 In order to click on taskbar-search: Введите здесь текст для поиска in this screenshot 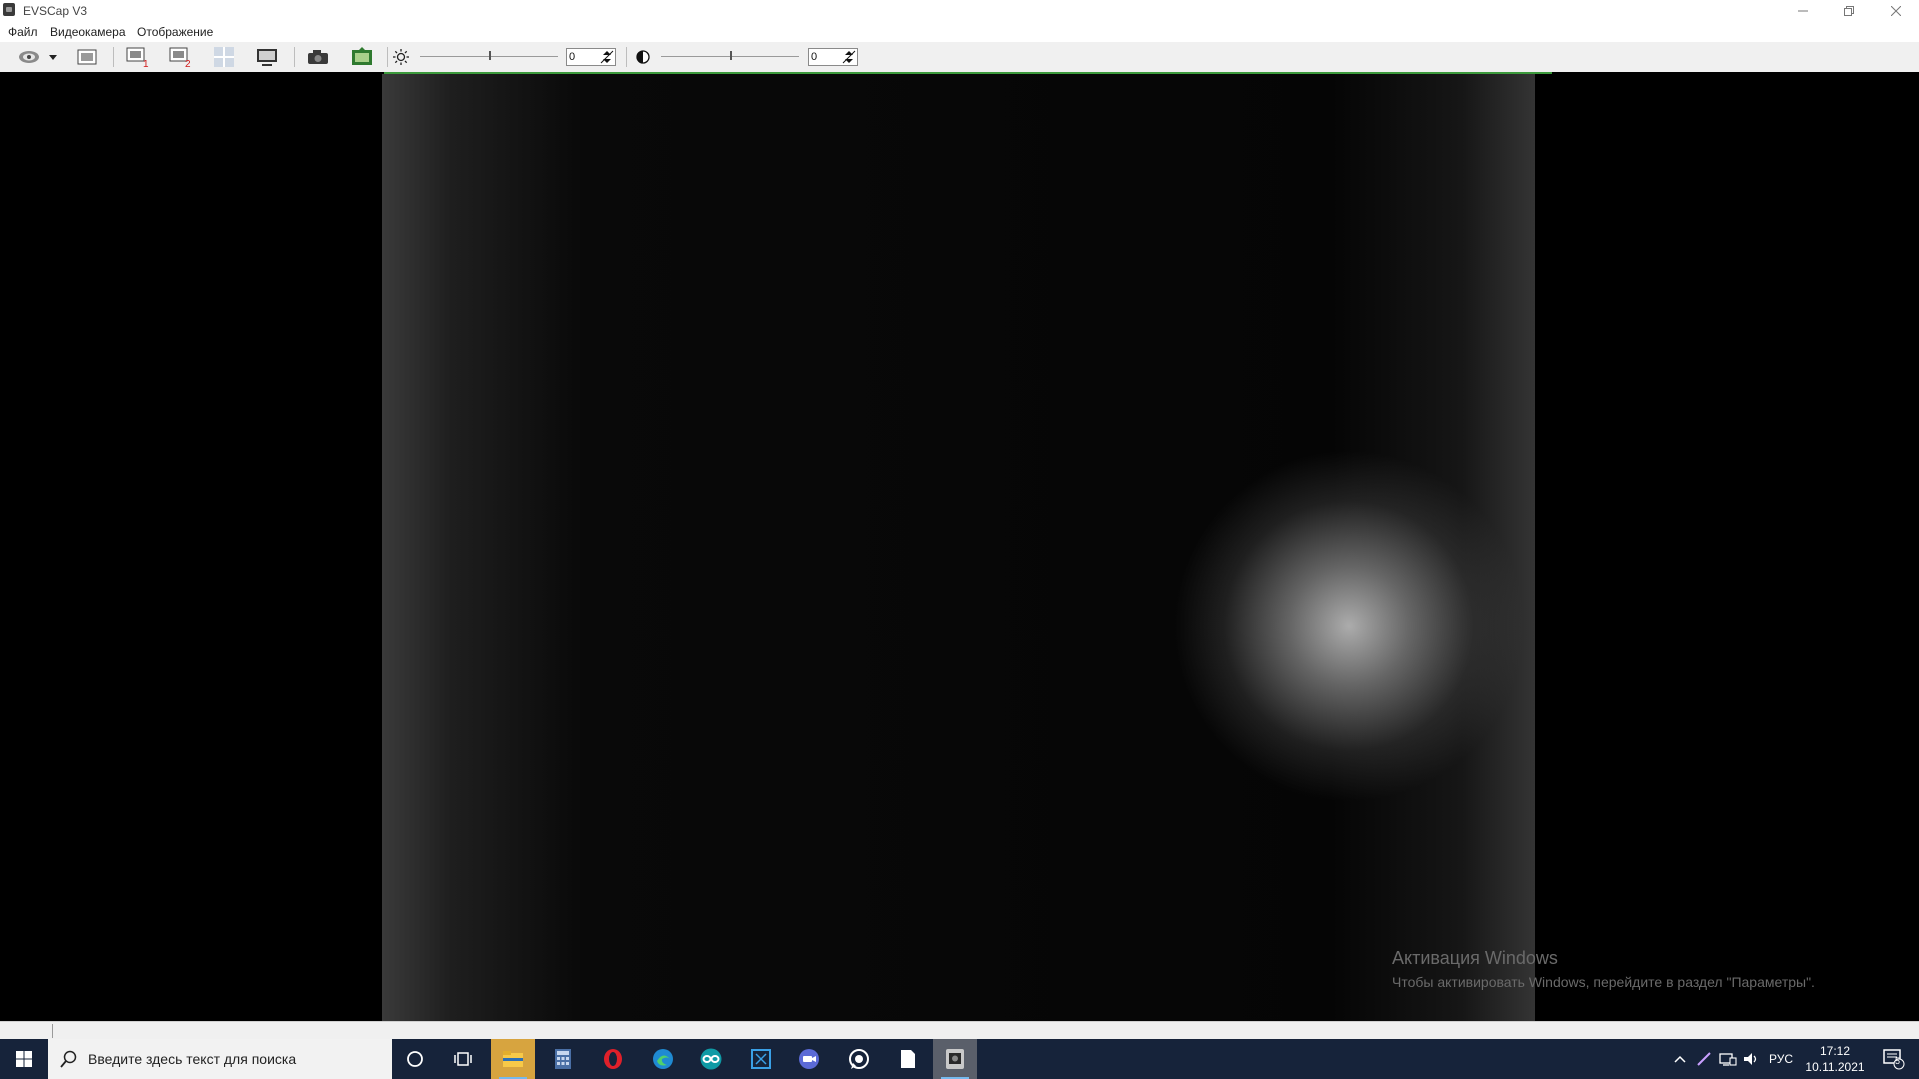, I will do `click(220, 1059)`.